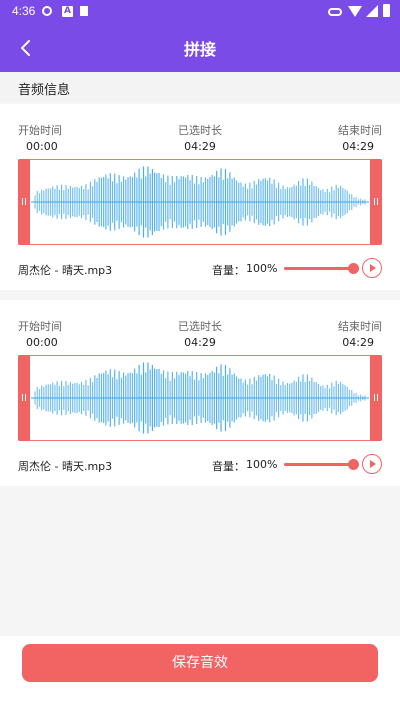 The height and width of the screenshot is (710, 400). What do you see at coordinates (372, 11) in the screenshot?
I see `signal-icon` at bounding box center [372, 11].